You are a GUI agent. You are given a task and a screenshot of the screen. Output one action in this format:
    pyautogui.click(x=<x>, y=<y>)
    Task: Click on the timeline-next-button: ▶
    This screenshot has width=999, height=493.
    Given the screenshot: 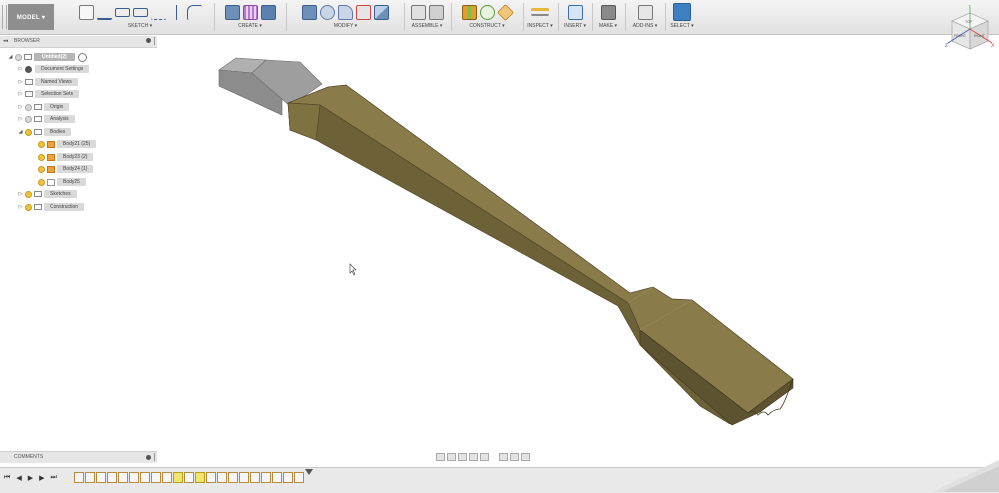 What is the action you would take?
    pyautogui.click(x=41, y=478)
    